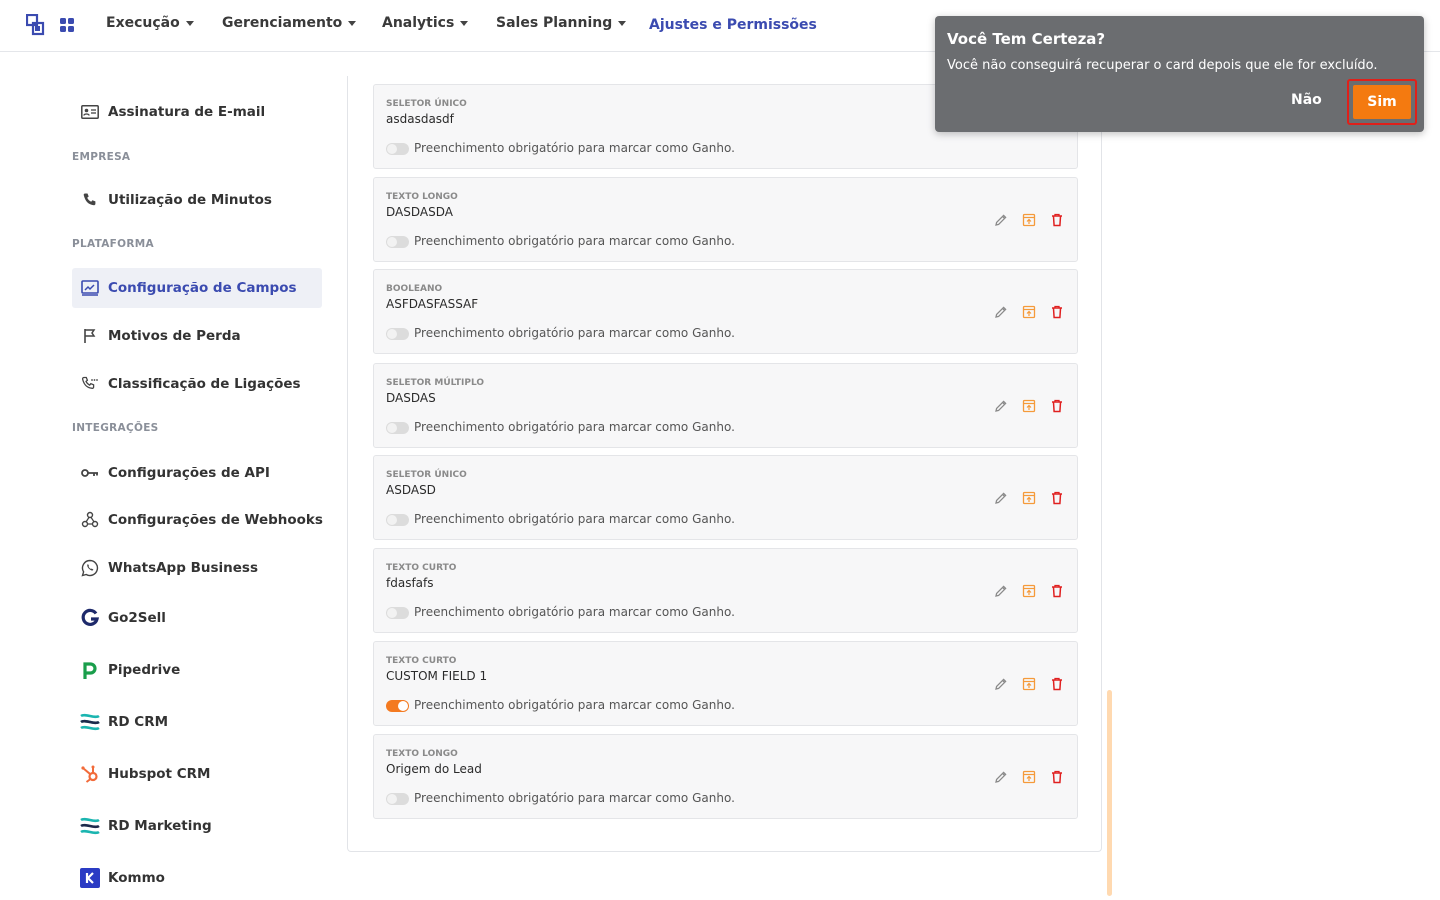  Describe the element at coordinates (420, 119) in the screenshot. I see `field-name: asdasdasdf` at that location.